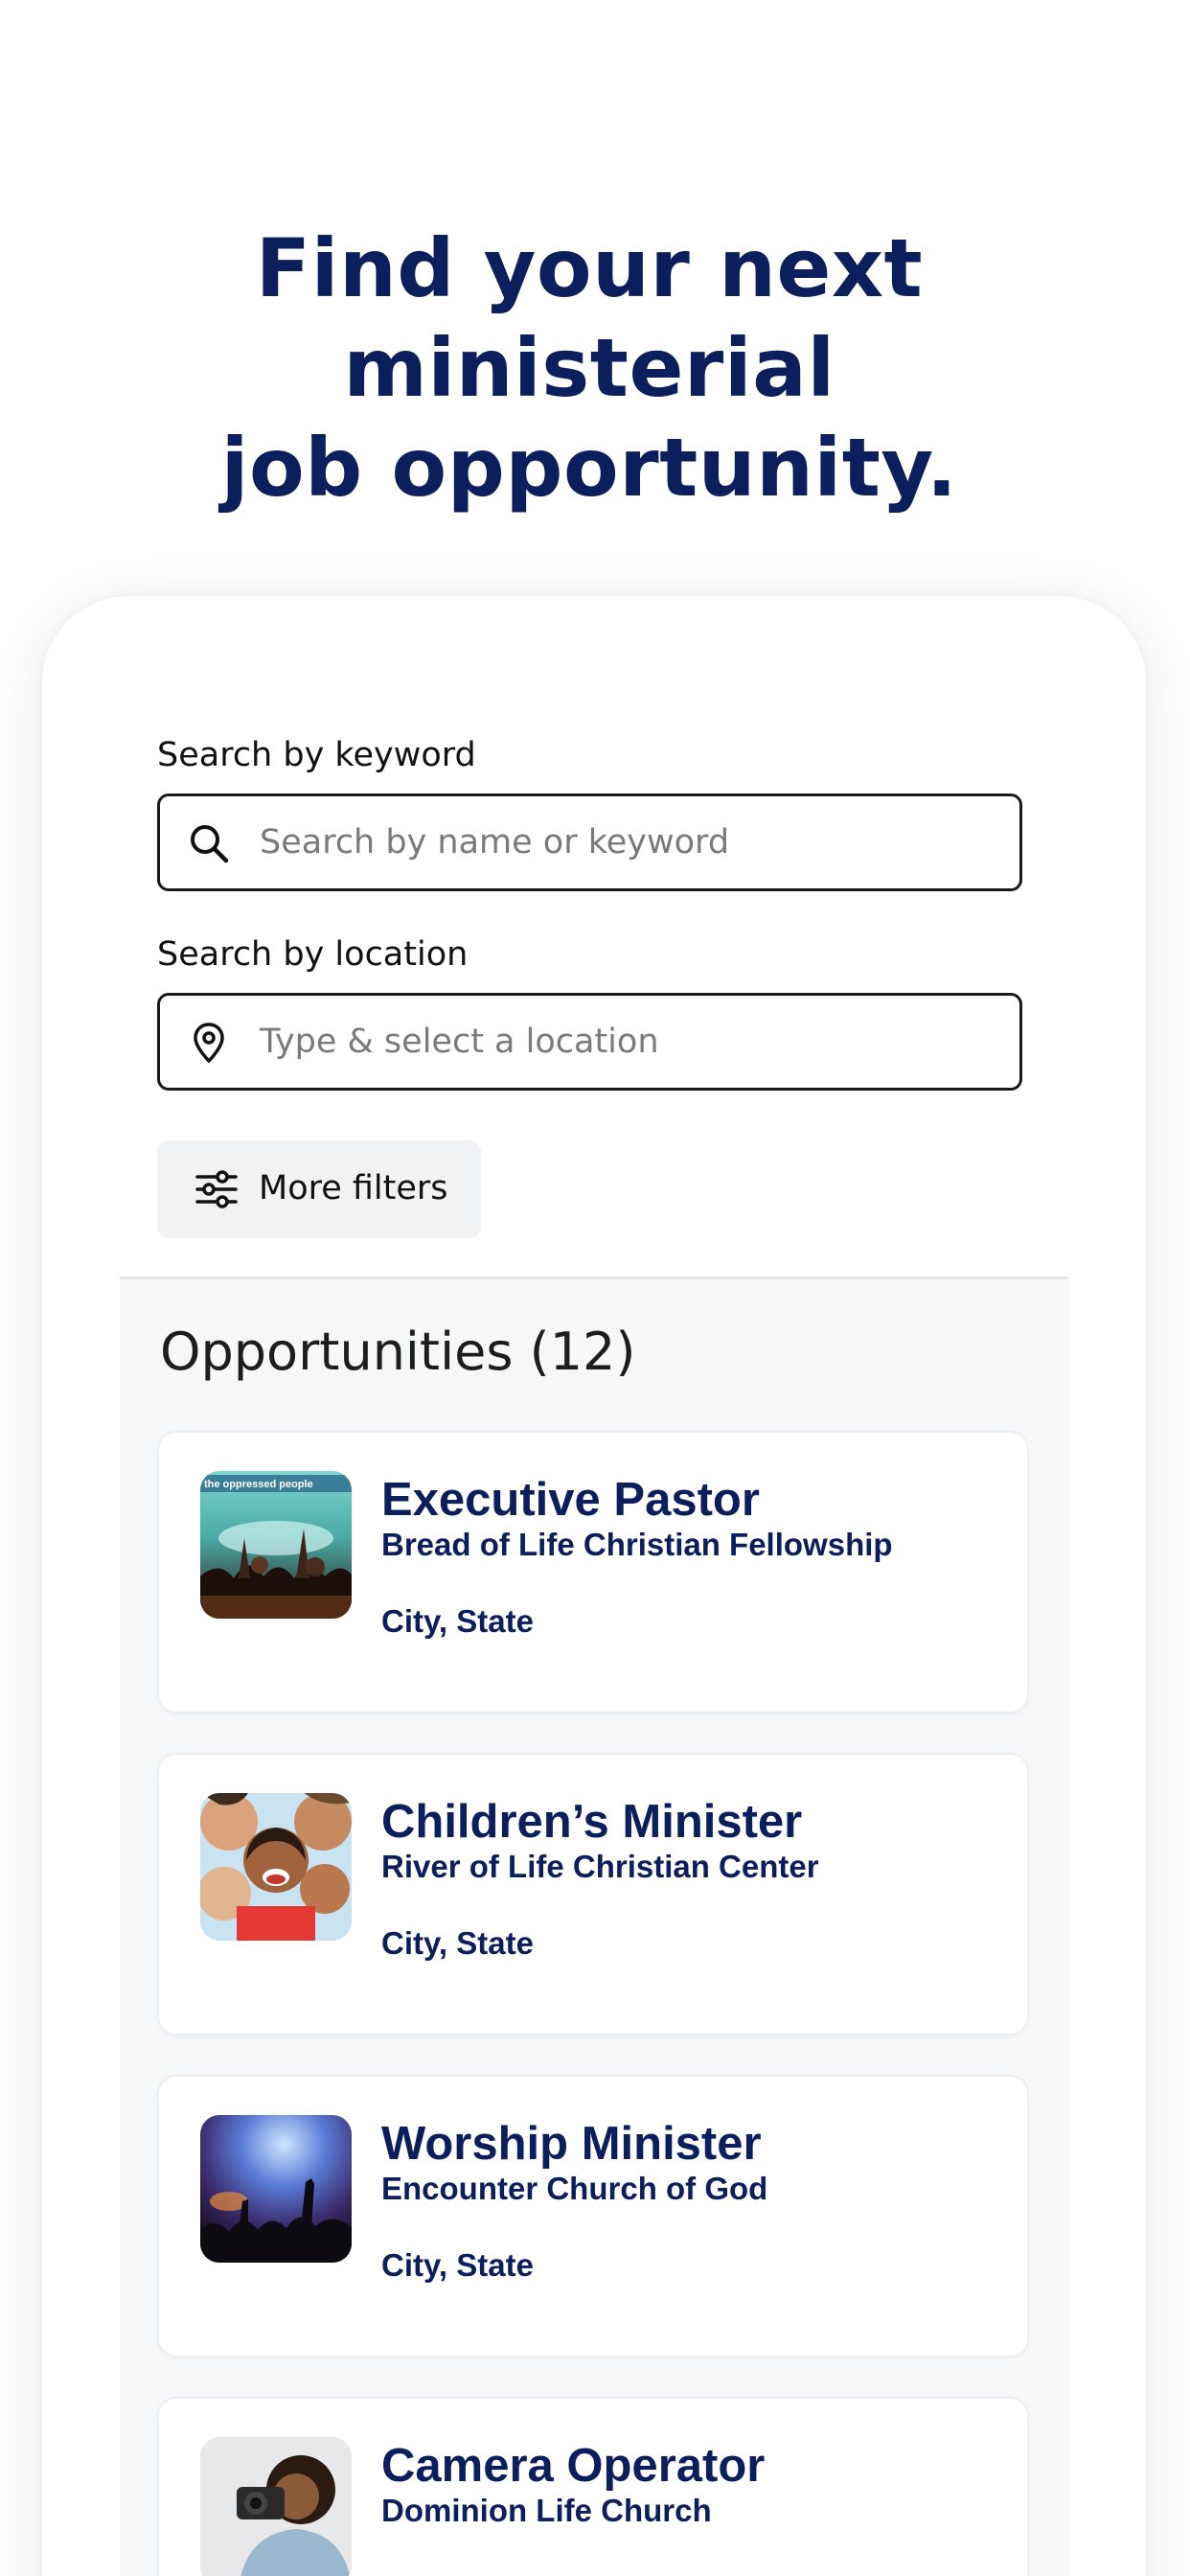 The width and height of the screenshot is (1190, 2576). What do you see at coordinates (571, 1500) in the screenshot?
I see `job-title: Executive Pastor` at bounding box center [571, 1500].